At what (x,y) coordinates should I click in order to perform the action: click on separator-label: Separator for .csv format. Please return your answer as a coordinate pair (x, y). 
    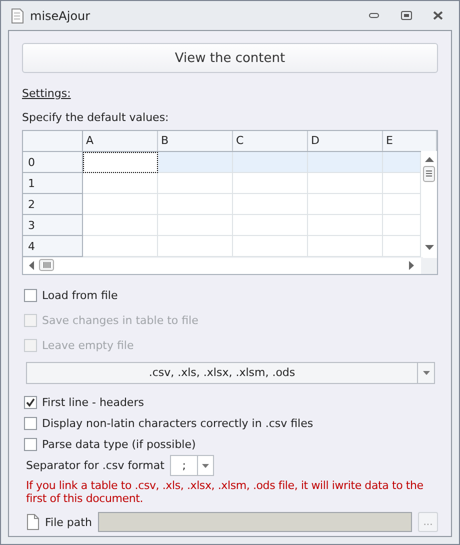
    Looking at the image, I should click on (95, 465).